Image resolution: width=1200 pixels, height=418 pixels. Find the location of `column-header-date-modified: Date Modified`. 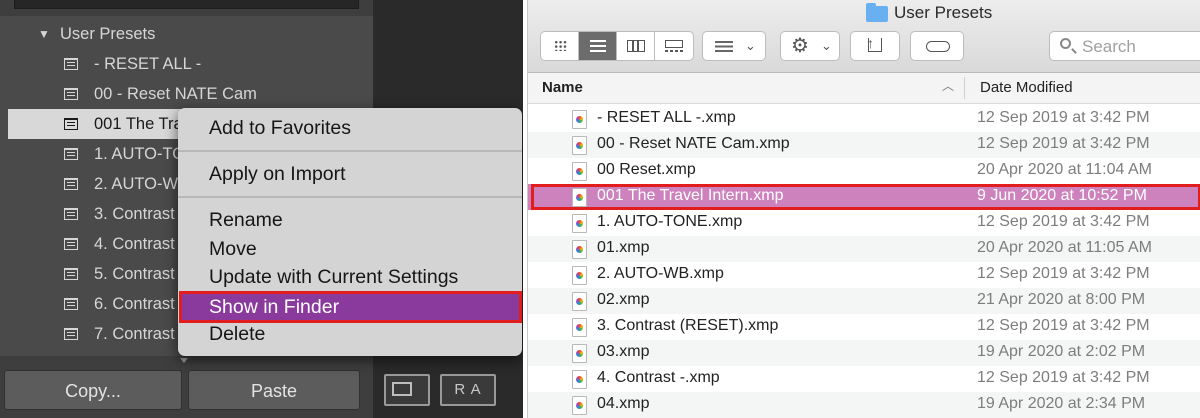

column-header-date-modified: Date Modified is located at coordinates (1026, 87).